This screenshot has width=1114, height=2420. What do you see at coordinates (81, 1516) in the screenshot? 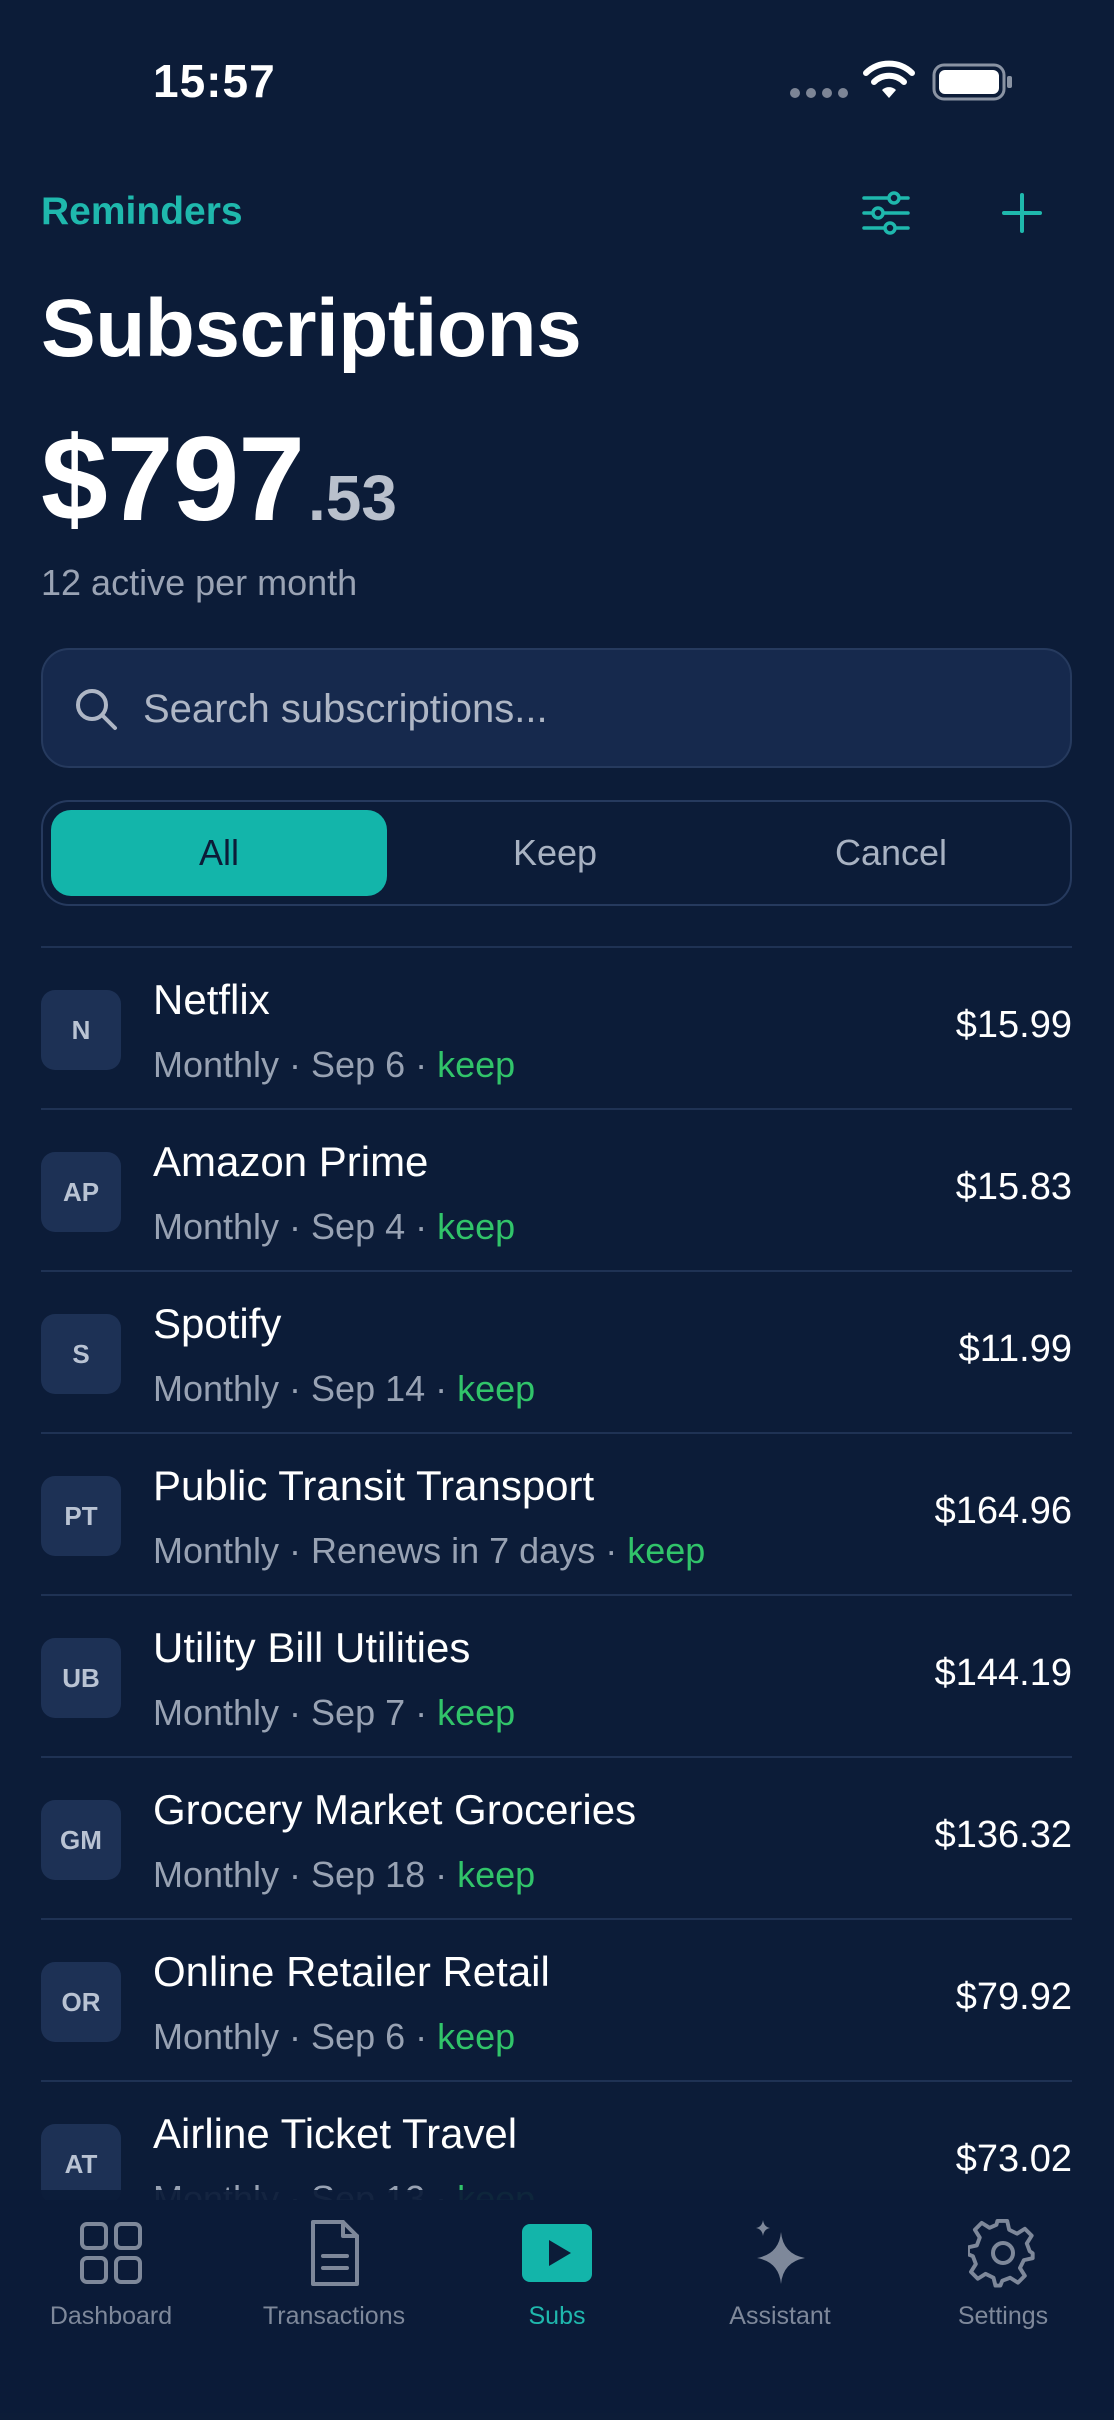
I see `subscription-avatar: PT` at bounding box center [81, 1516].